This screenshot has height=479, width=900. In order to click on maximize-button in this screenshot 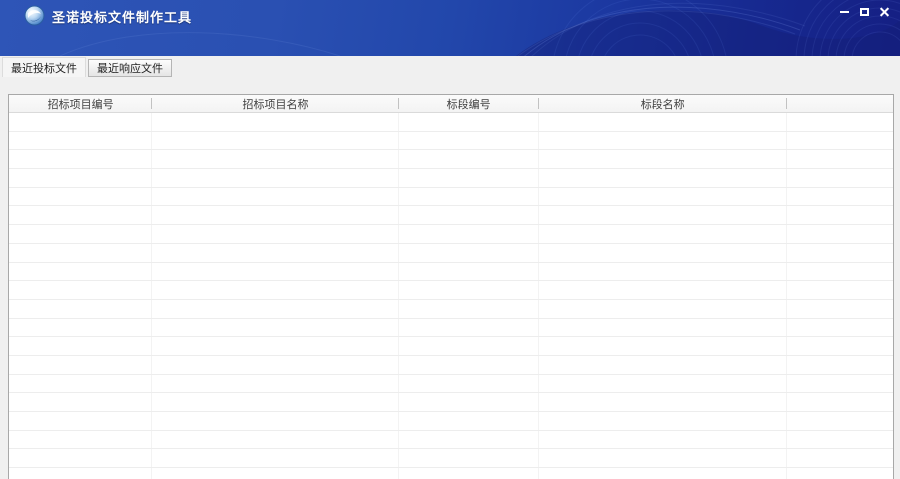, I will do `click(864, 12)`.